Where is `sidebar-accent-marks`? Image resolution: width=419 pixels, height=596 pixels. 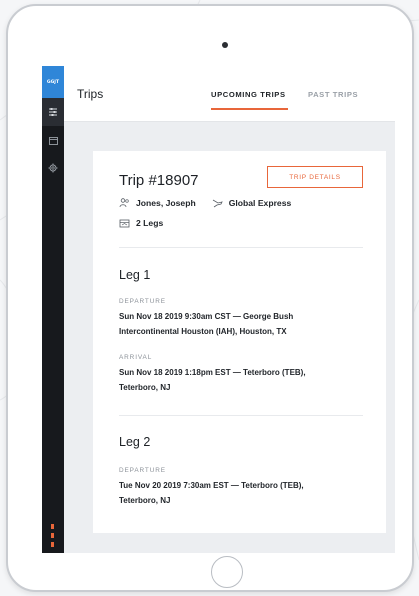
sidebar-accent-marks is located at coordinates (52, 535).